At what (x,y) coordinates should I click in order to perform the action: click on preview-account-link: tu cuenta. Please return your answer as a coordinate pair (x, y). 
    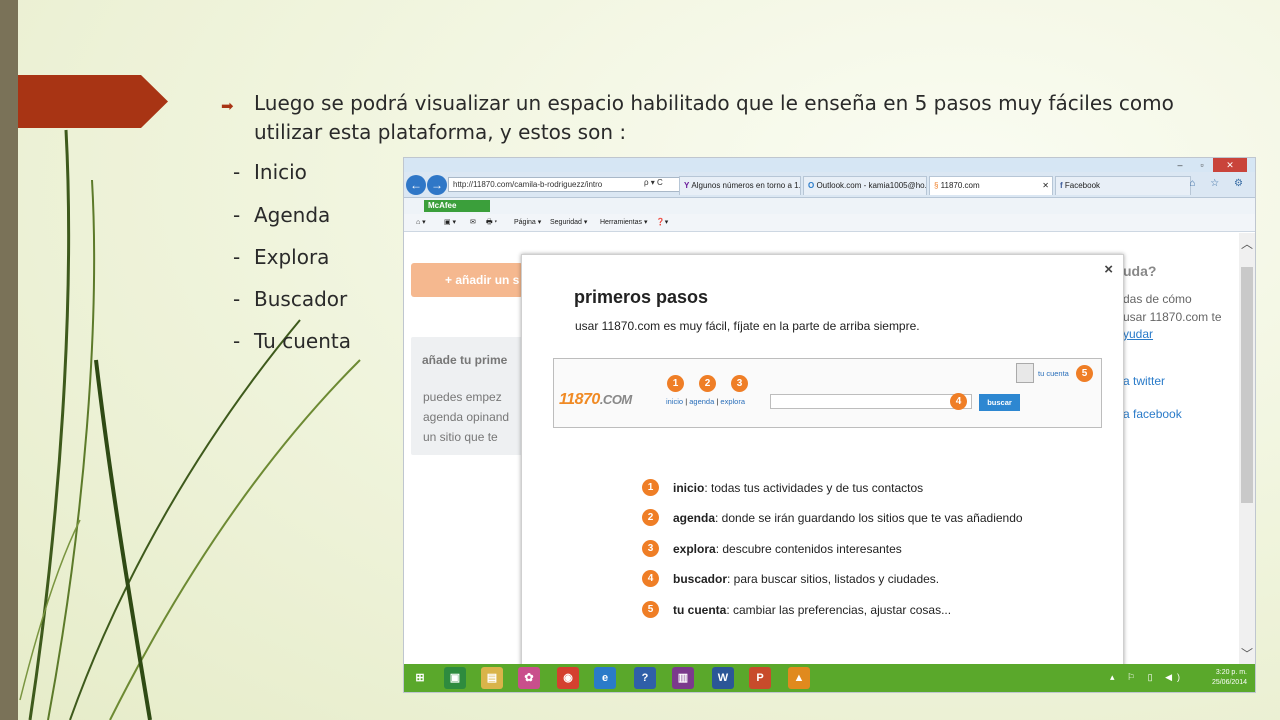
    Looking at the image, I should click on (1053, 373).